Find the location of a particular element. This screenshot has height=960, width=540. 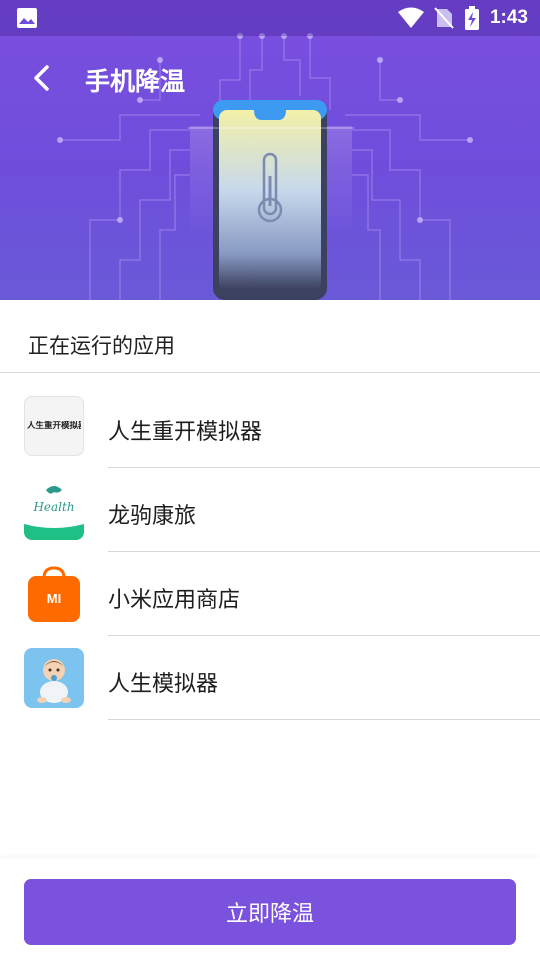

life-restart-app-icon: 人生重开模拟器 is located at coordinates (54, 426).